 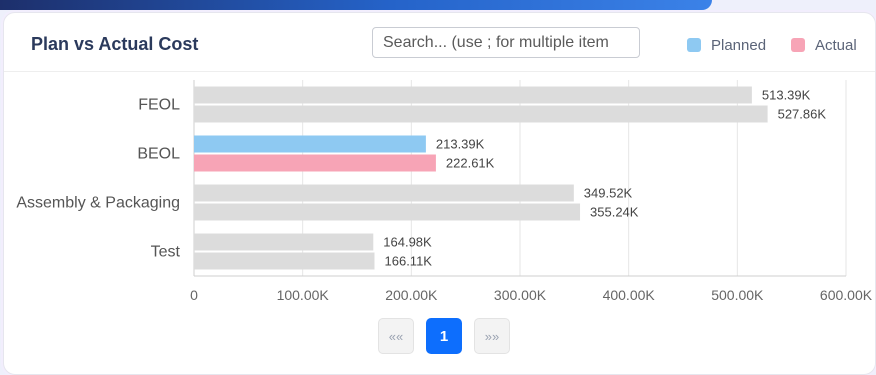 I want to click on x-tick-label: 0, so click(x=194, y=295).